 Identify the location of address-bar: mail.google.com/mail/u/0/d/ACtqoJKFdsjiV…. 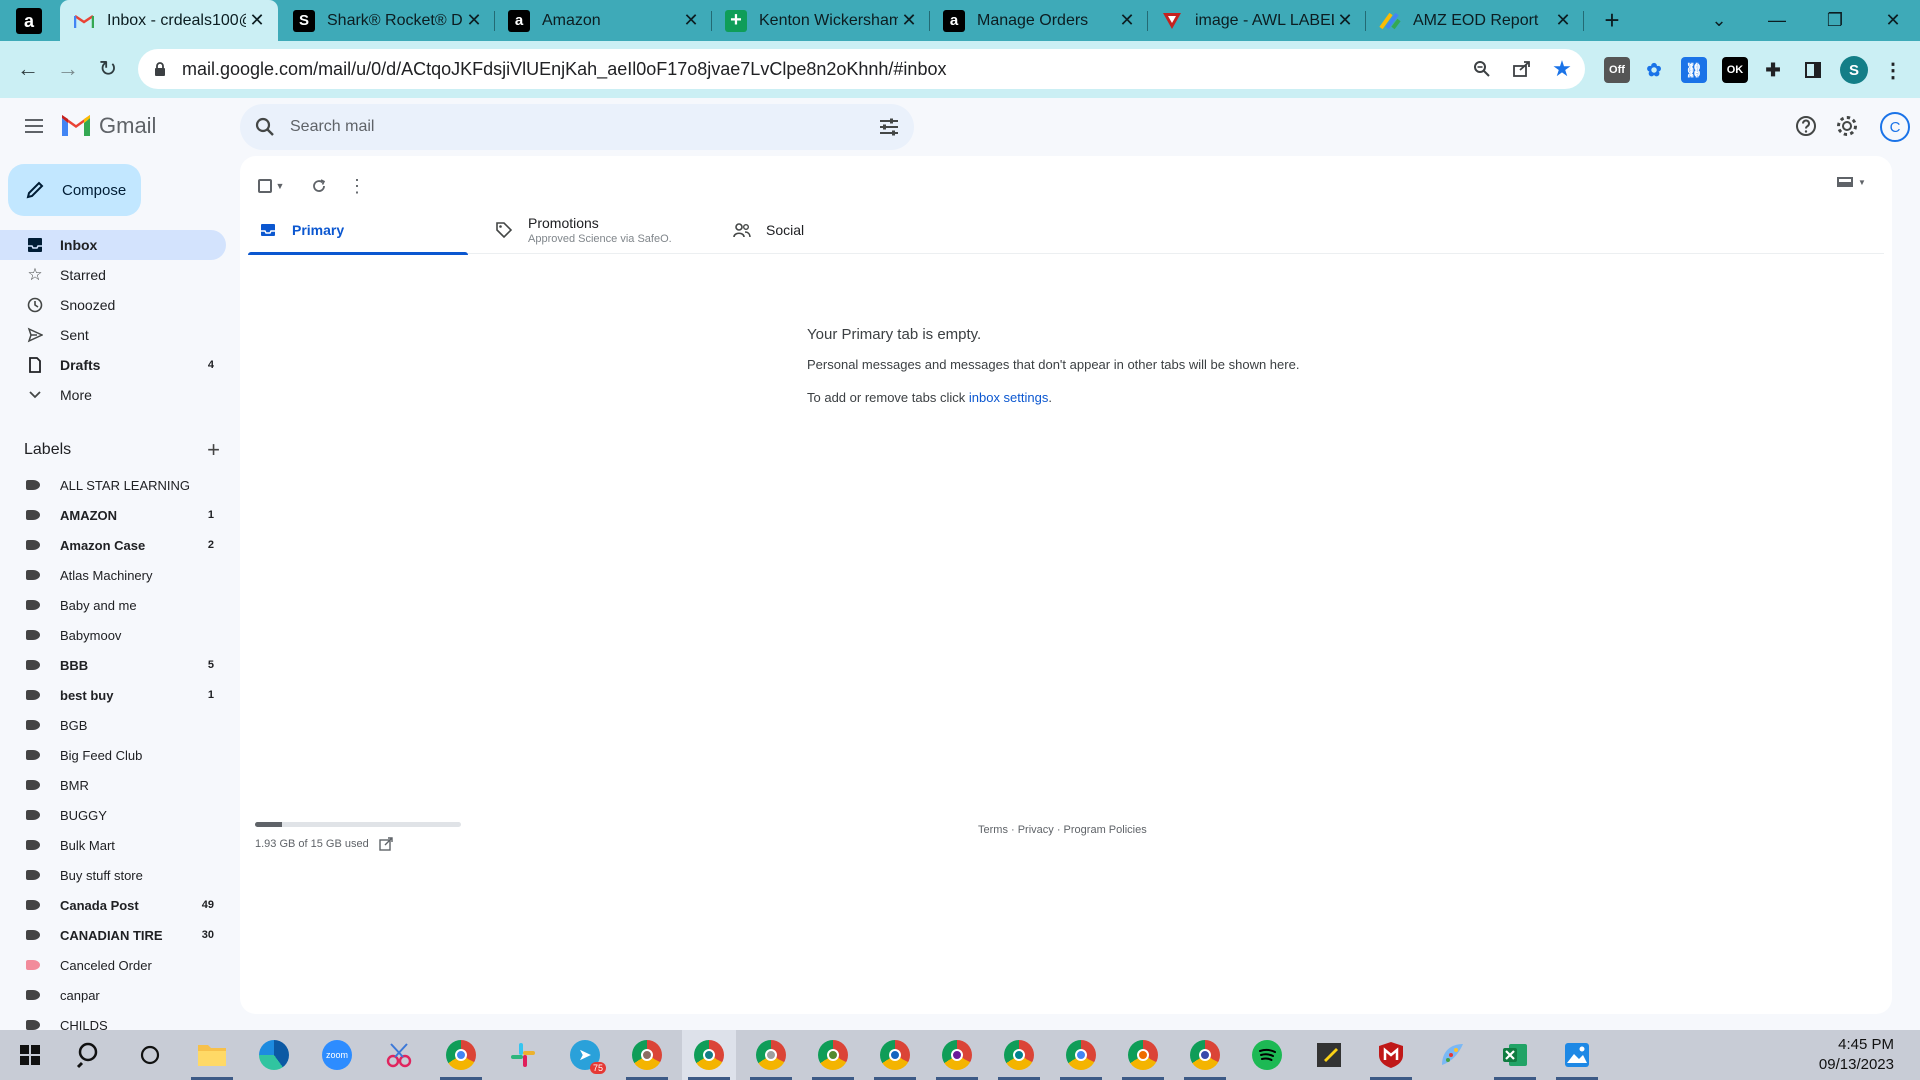
(861, 69).